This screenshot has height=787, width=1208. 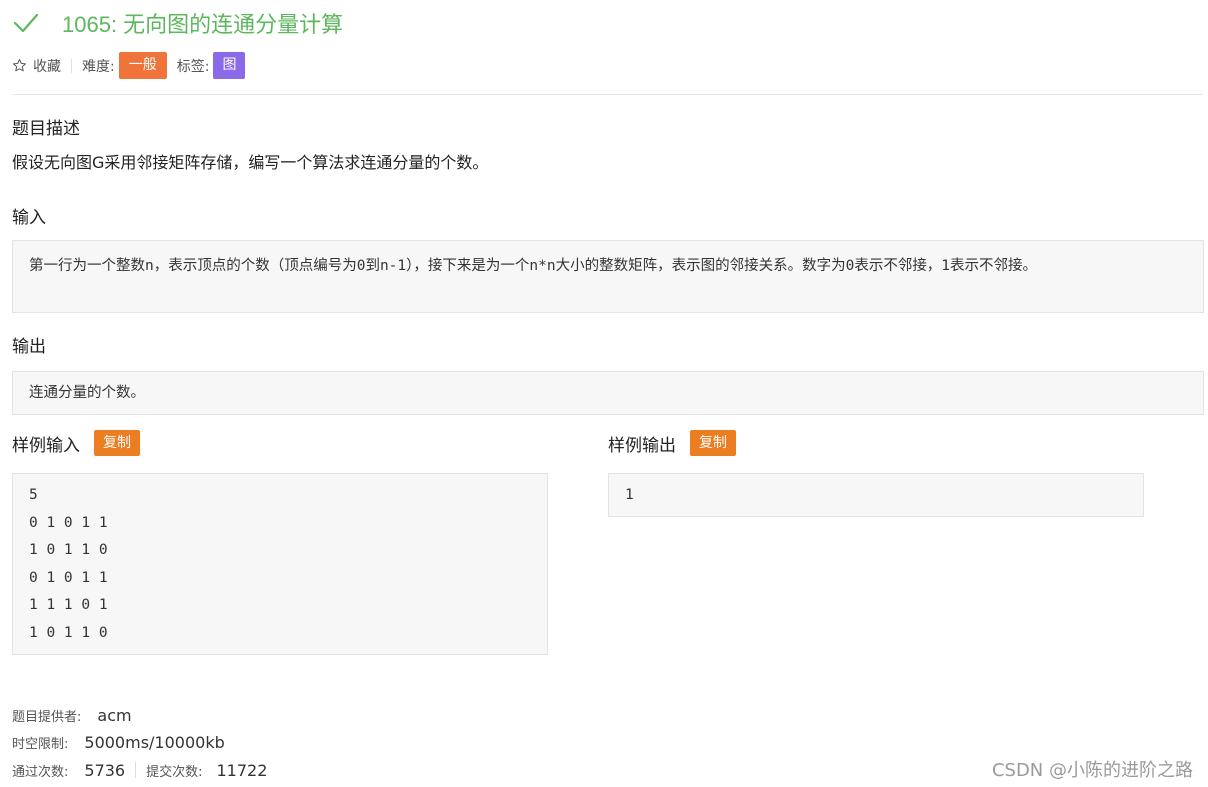 I want to click on sample-output-line: 1, so click(x=629, y=495).